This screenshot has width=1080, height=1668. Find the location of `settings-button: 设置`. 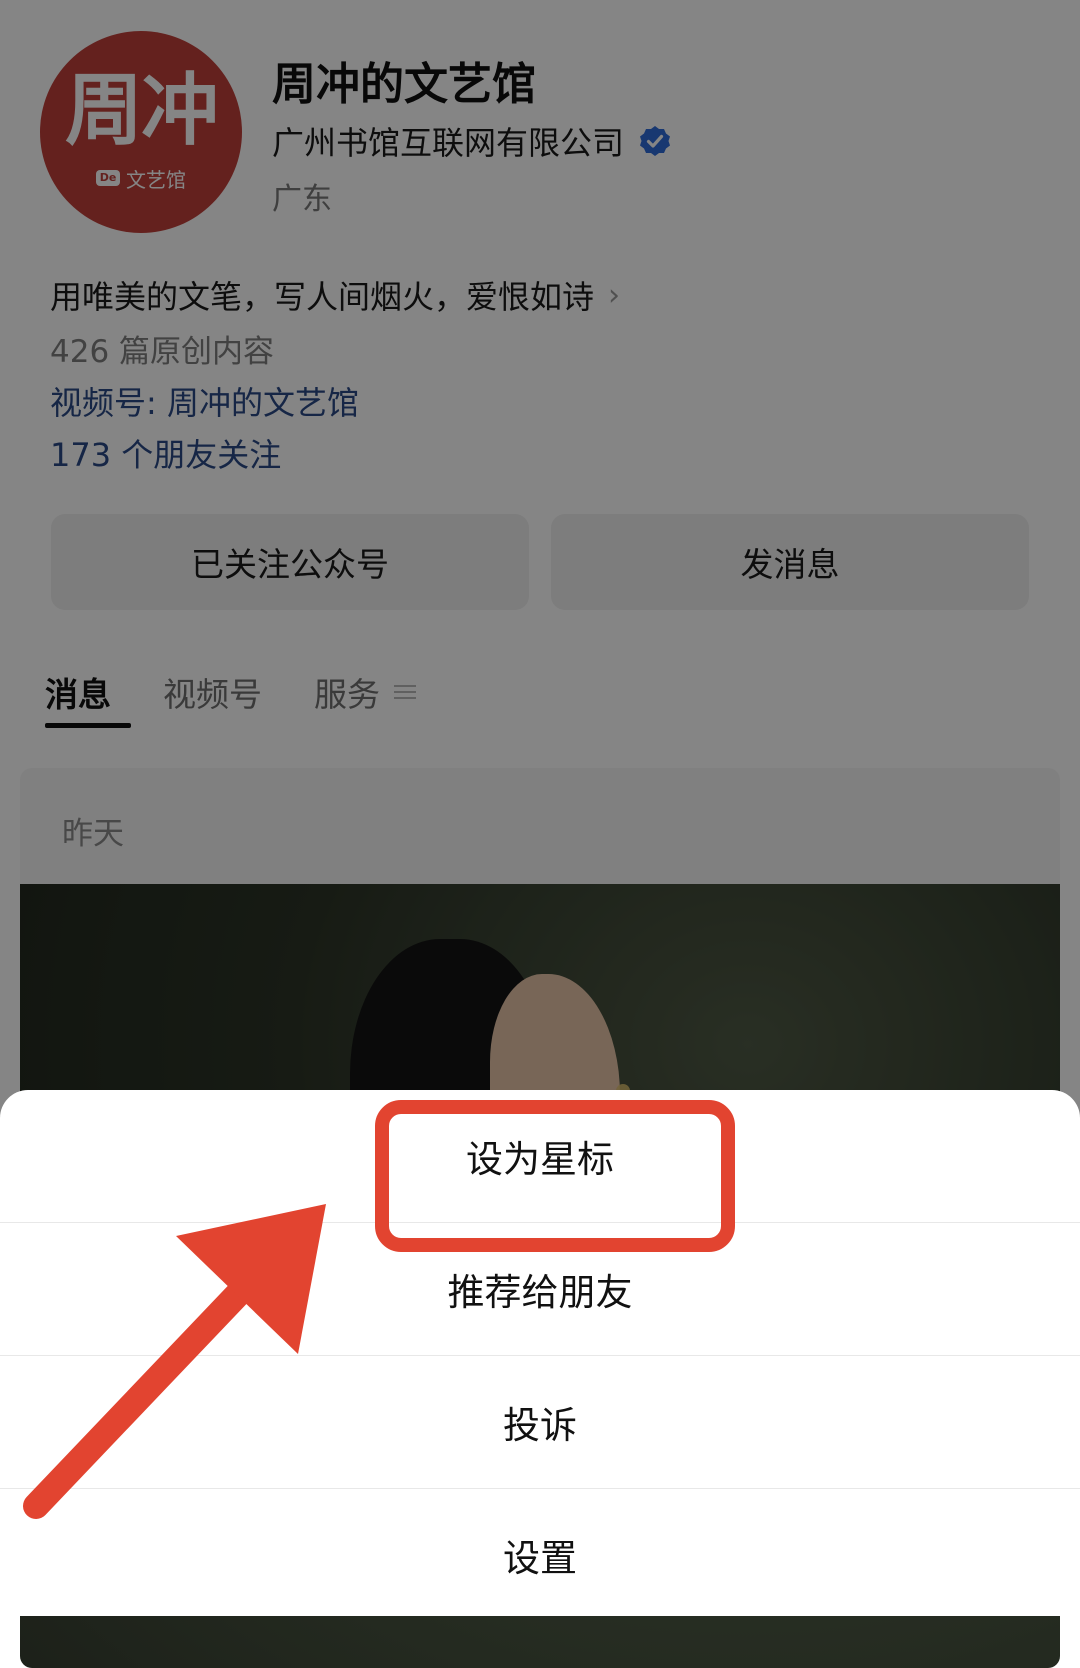

settings-button: 设置 is located at coordinates (540, 1555).